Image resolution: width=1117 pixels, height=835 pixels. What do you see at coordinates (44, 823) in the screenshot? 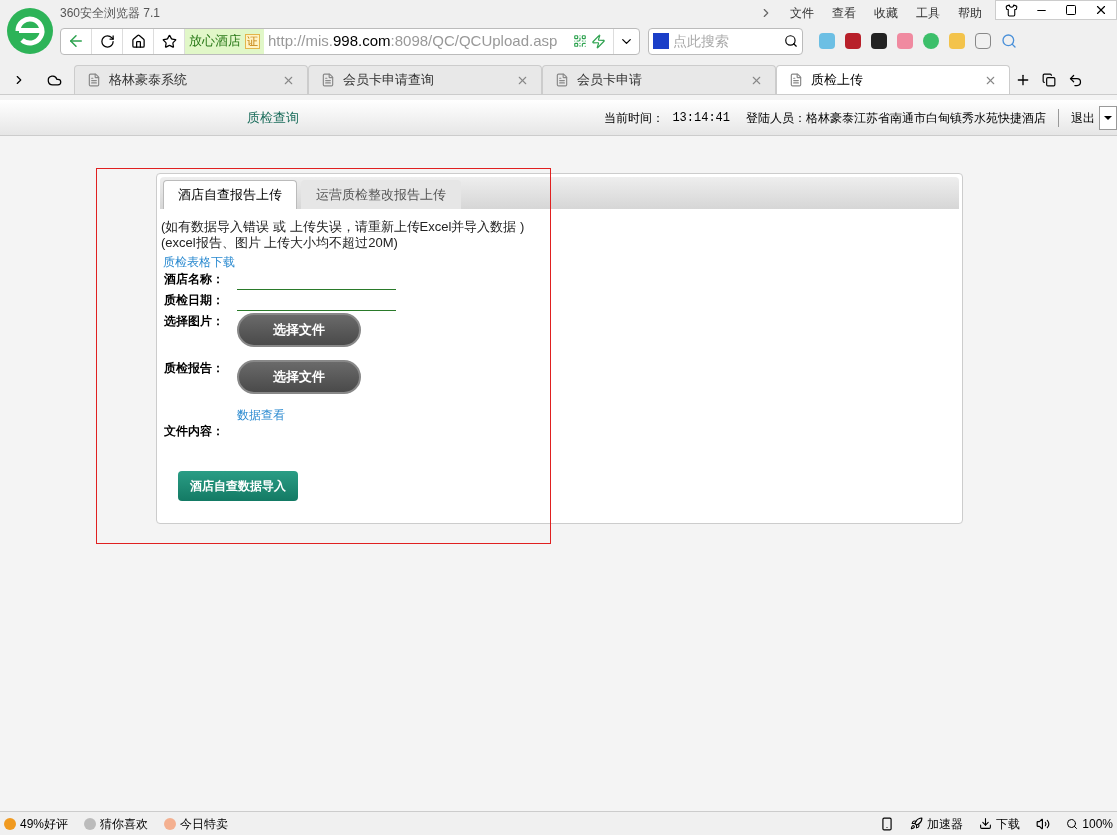
I see `status-item: 49%好评` at bounding box center [44, 823].